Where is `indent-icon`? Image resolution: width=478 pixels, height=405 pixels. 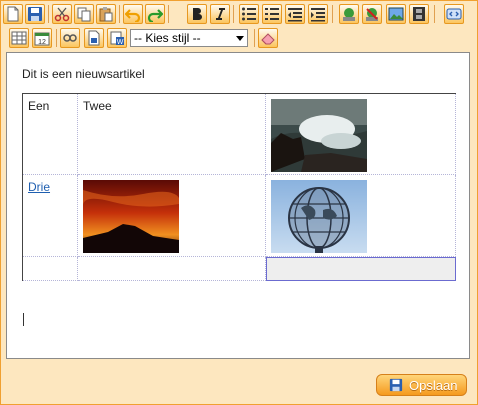
indent-icon is located at coordinates (318, 15).